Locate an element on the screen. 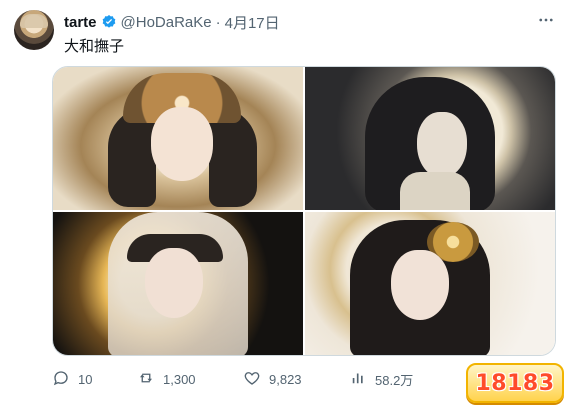  repost-icon is located at coordinates (146, 379).